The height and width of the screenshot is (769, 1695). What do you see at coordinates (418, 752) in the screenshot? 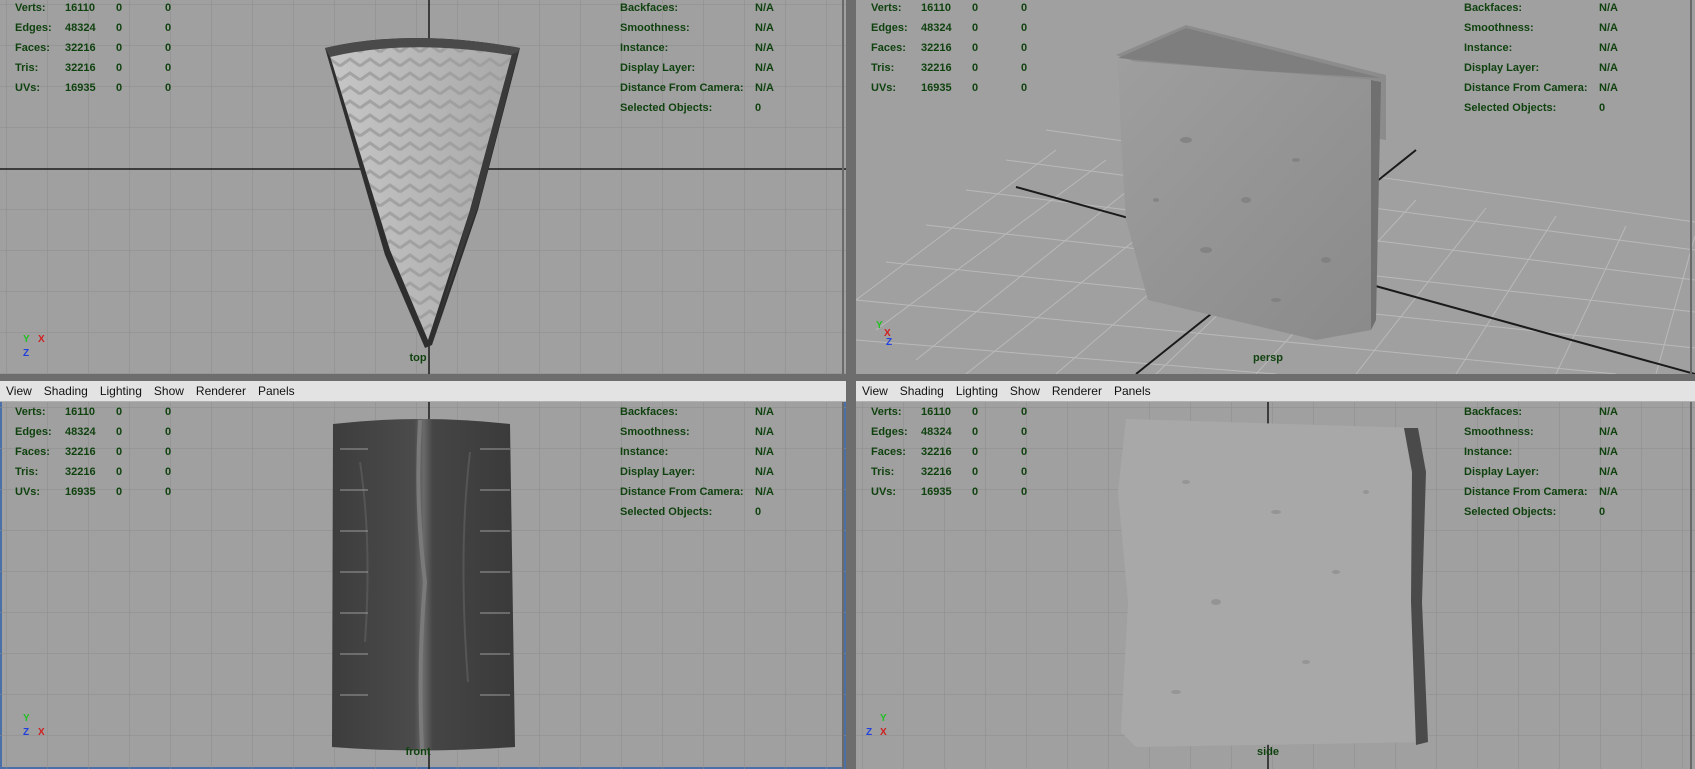
I see `camera-label: front` at bounding box center [418, 752].